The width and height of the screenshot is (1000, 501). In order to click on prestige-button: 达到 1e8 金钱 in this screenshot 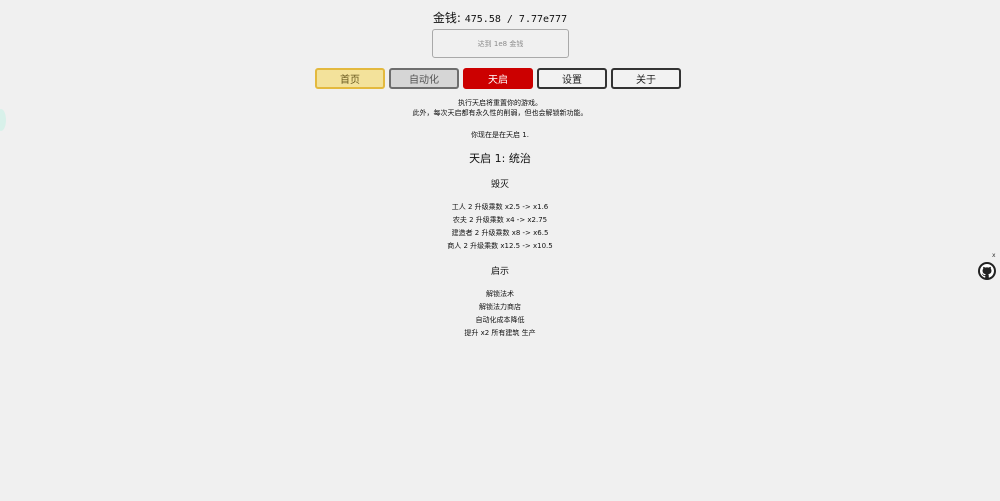, I will do `click(500, 43)`.